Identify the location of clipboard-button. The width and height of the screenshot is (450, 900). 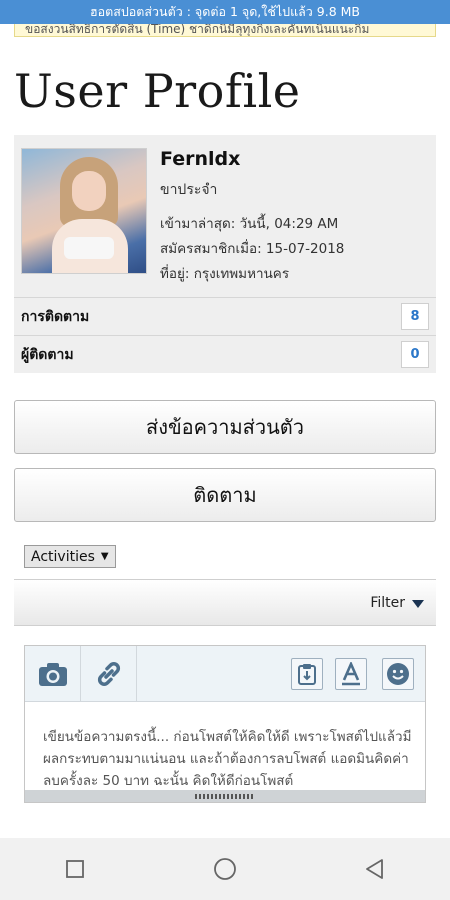
(307, 674).